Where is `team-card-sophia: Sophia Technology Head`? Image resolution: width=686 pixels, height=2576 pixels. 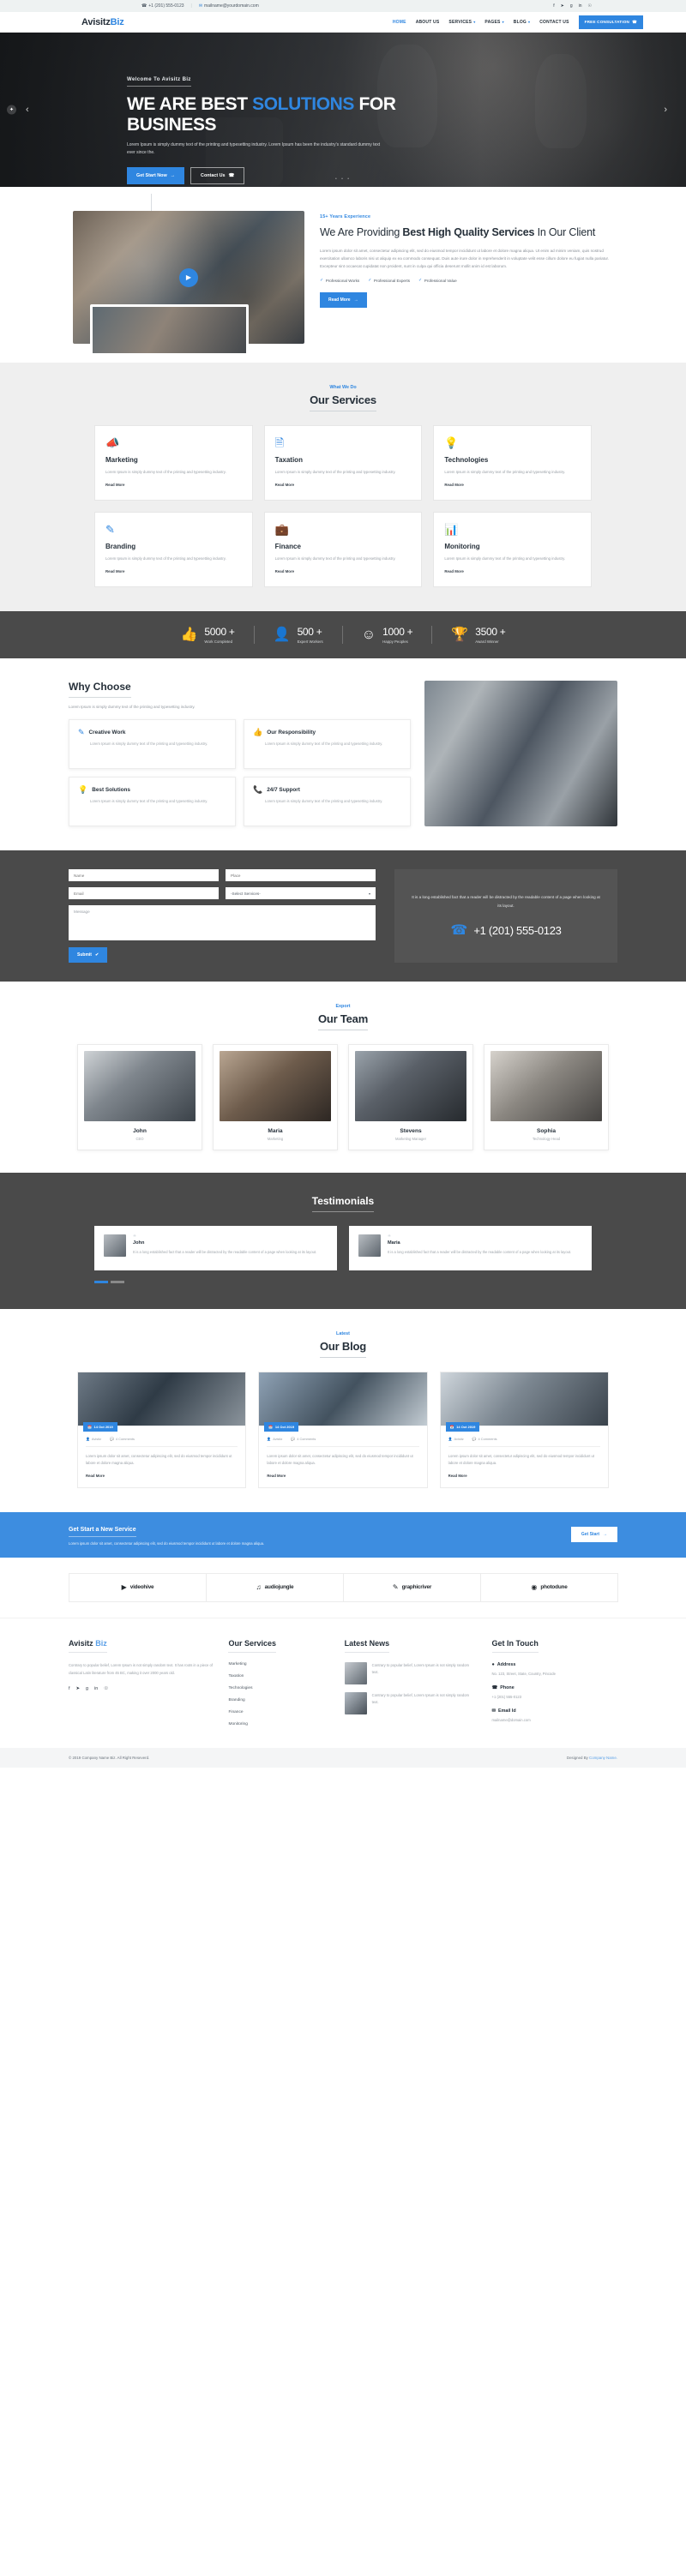 team-card-sophia: Sophia Technology Head is located at coordinates (546, 1097).